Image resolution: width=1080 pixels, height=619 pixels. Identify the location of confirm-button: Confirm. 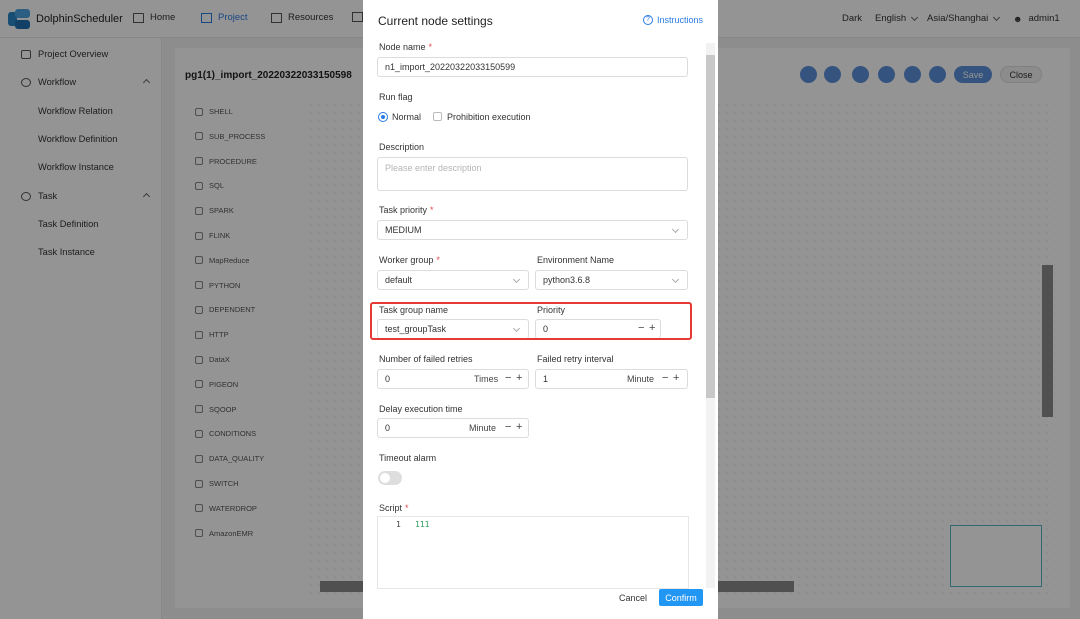
(681, 597).